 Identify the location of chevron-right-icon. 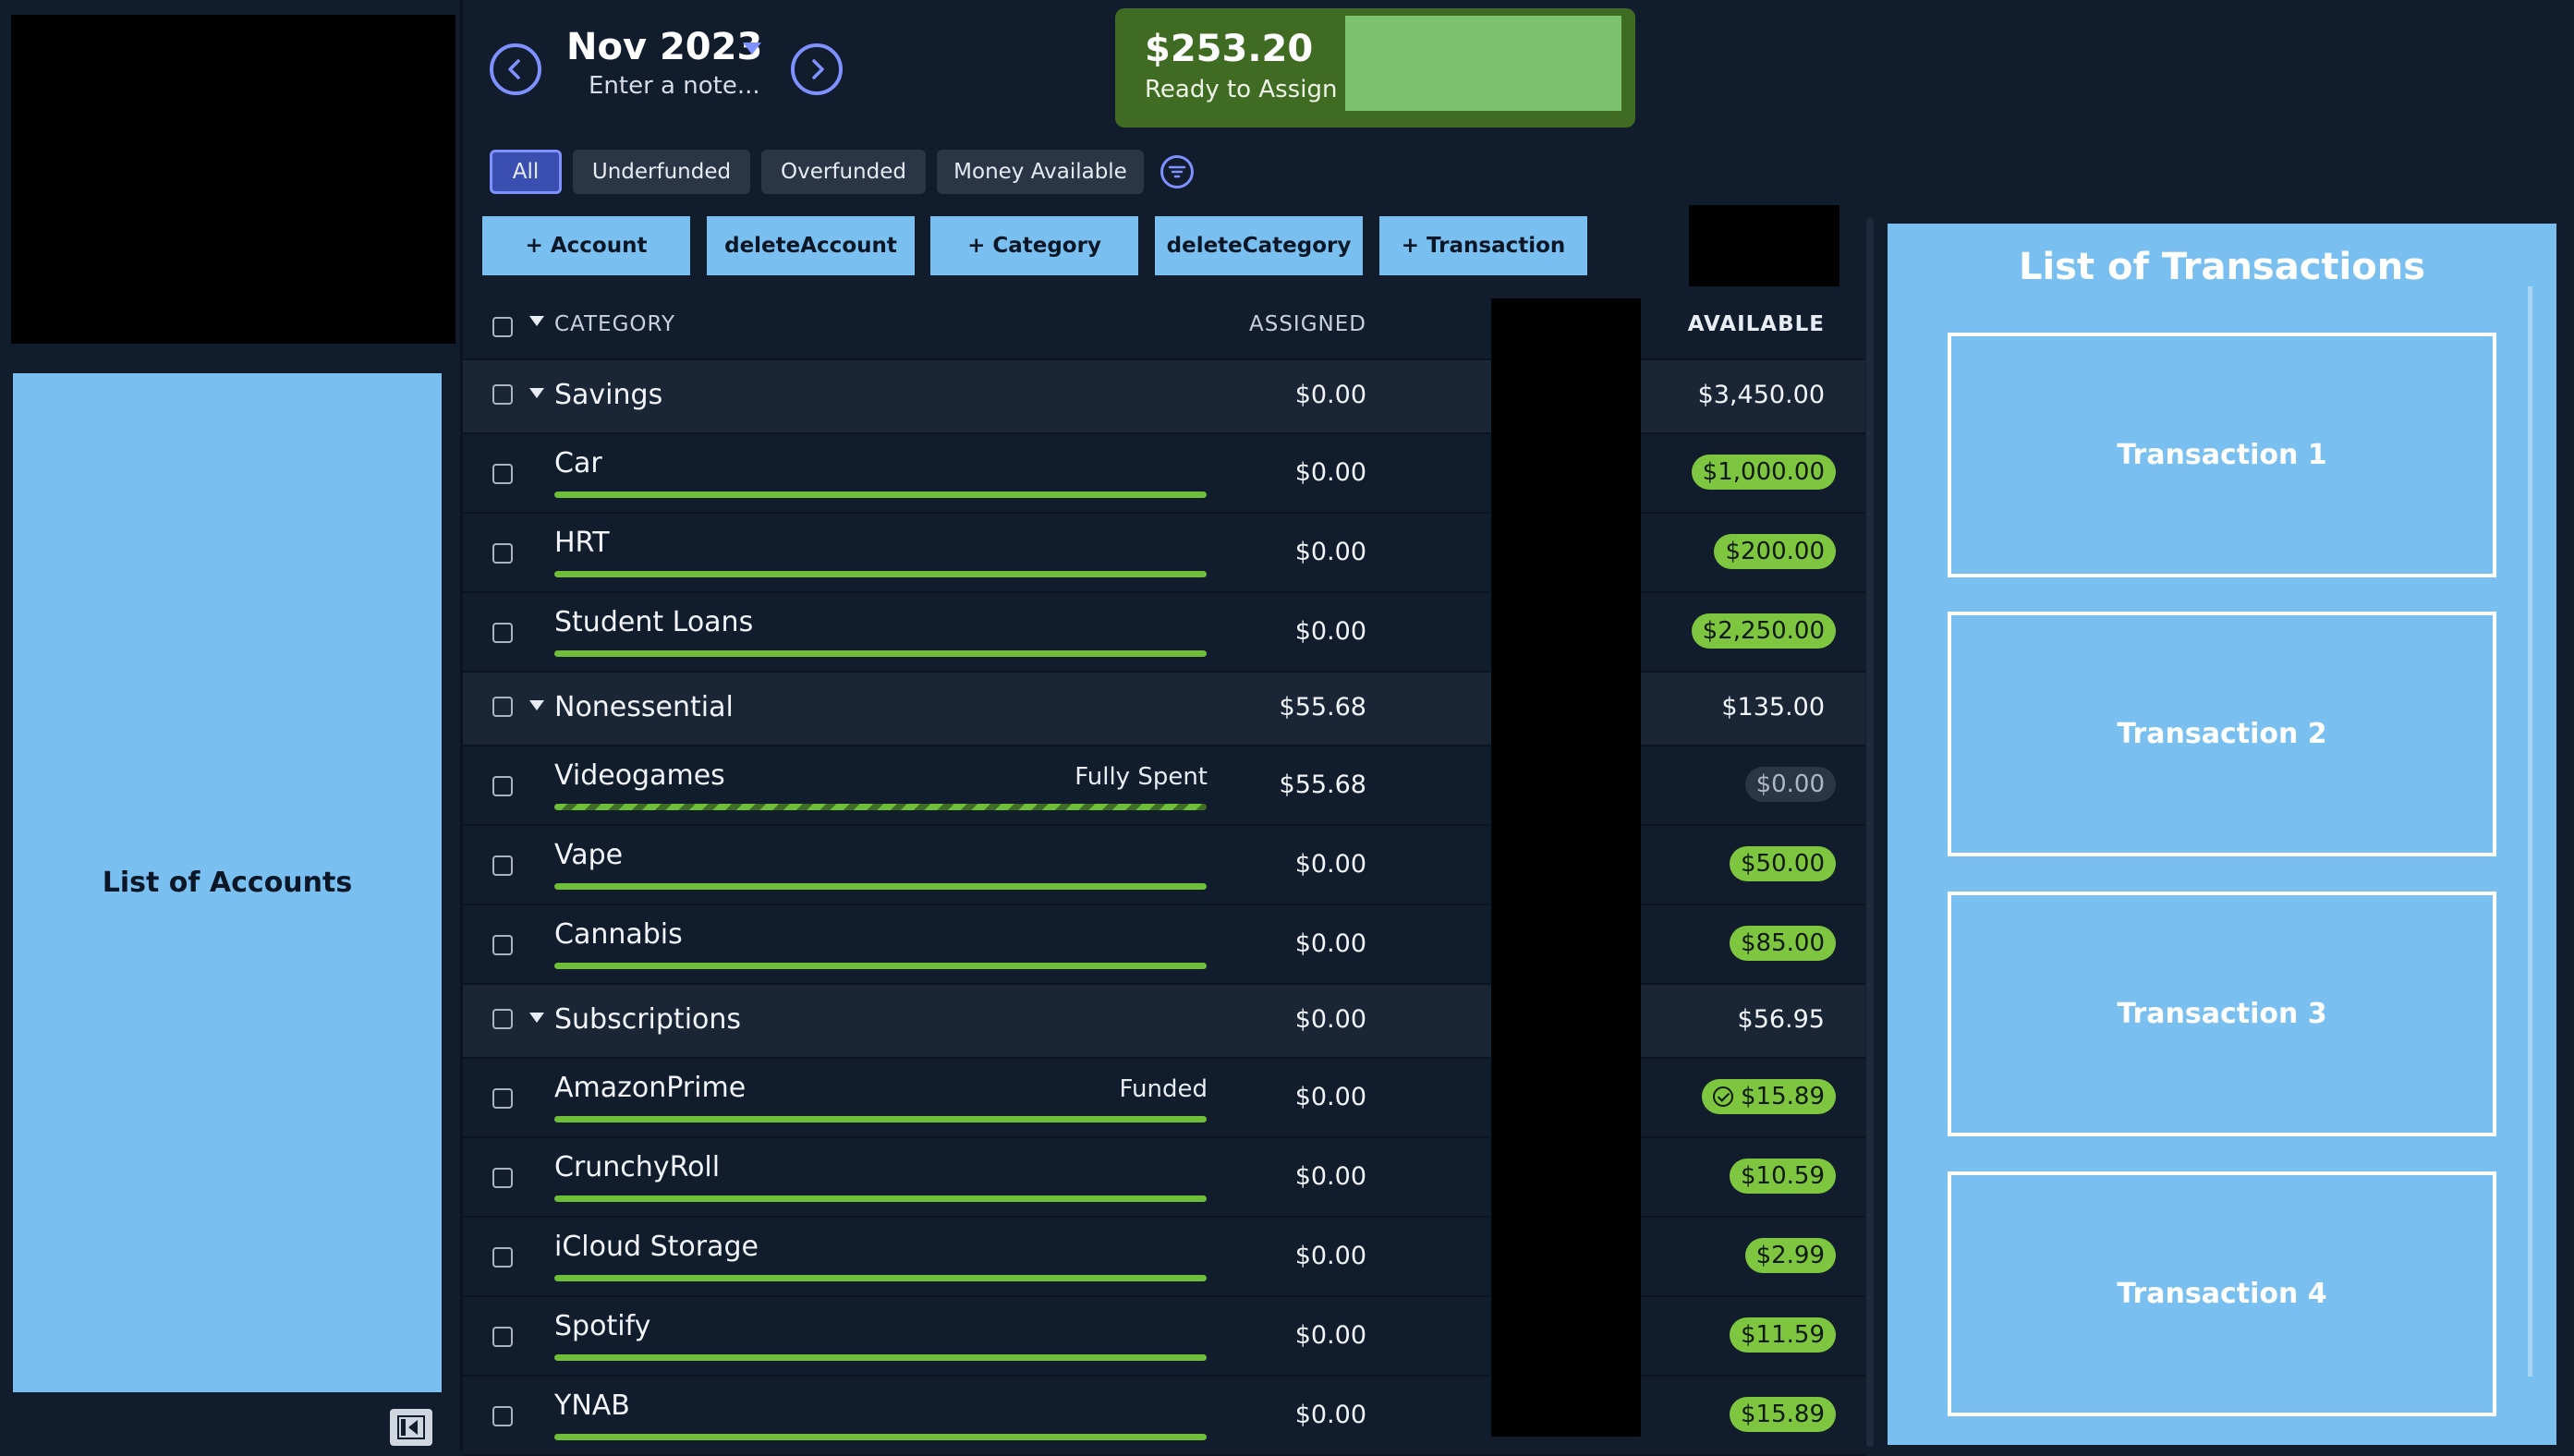
(818, 69).